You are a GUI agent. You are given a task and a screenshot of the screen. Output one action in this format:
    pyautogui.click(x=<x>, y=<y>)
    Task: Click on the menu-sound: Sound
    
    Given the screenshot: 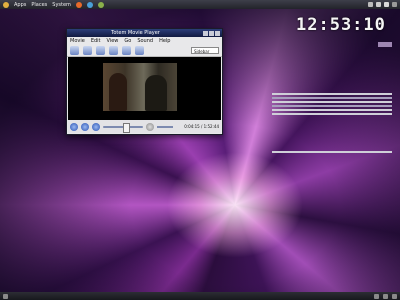 What is the action you would take?
    pyautogui.click(x=145, y=41)
    